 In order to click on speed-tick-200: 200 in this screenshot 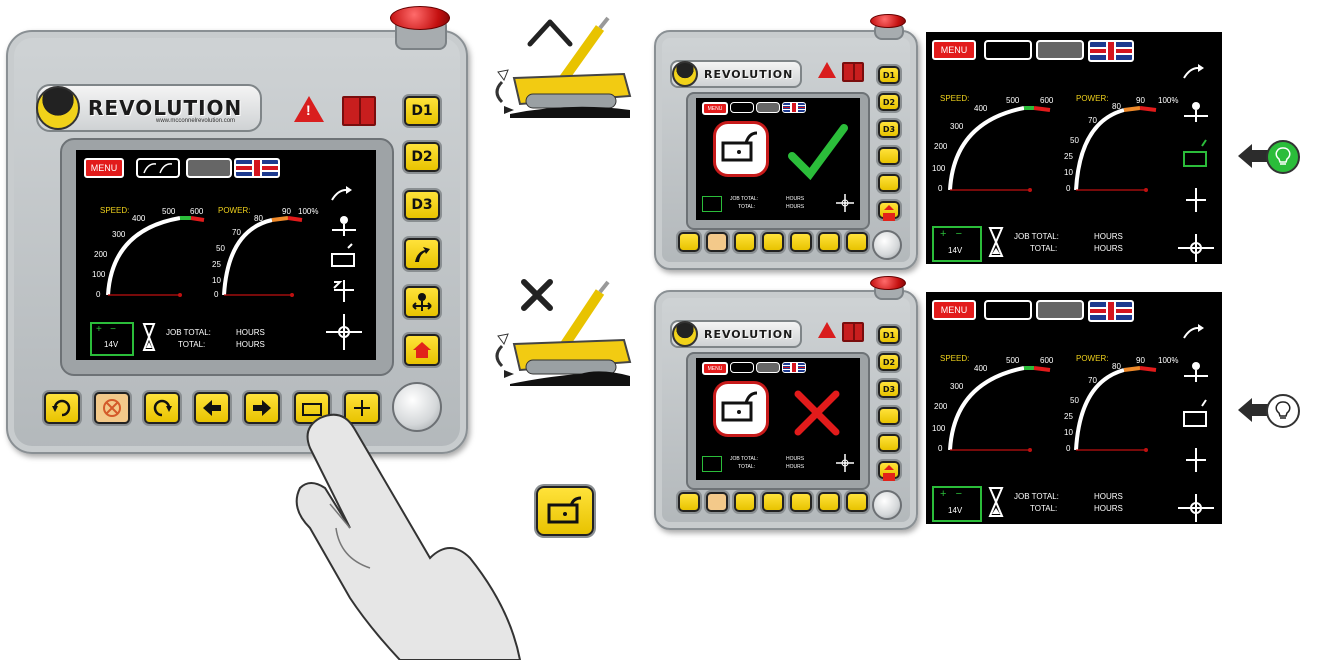, I will do `click(941, 406)`.